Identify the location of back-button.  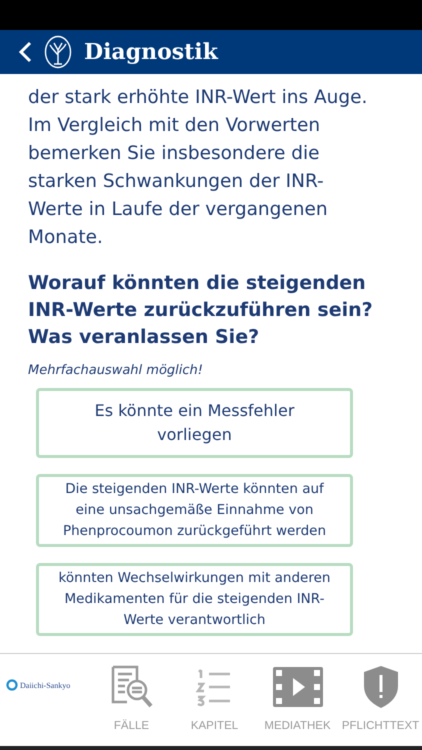
(25, 52).